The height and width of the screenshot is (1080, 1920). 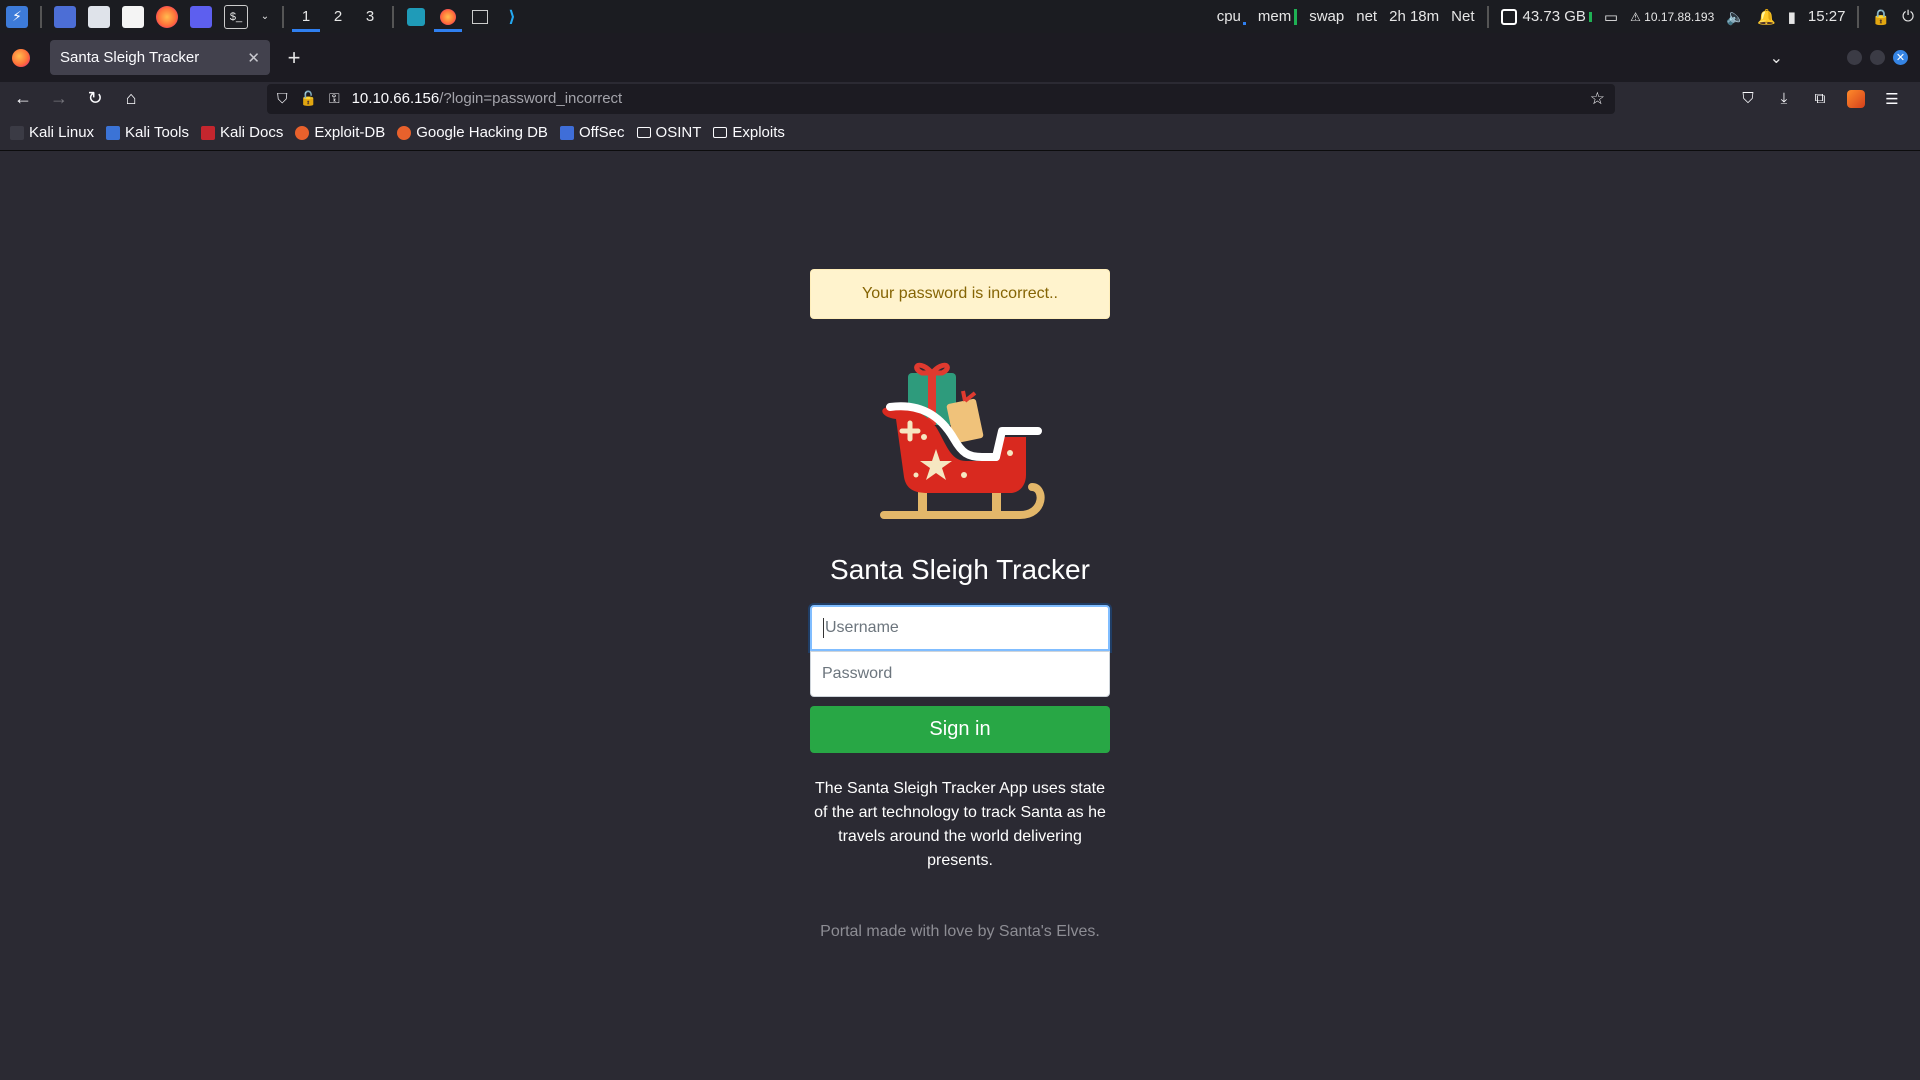 I want to click on bookmark-label: Kali Linux, so click(x=62, y=132).